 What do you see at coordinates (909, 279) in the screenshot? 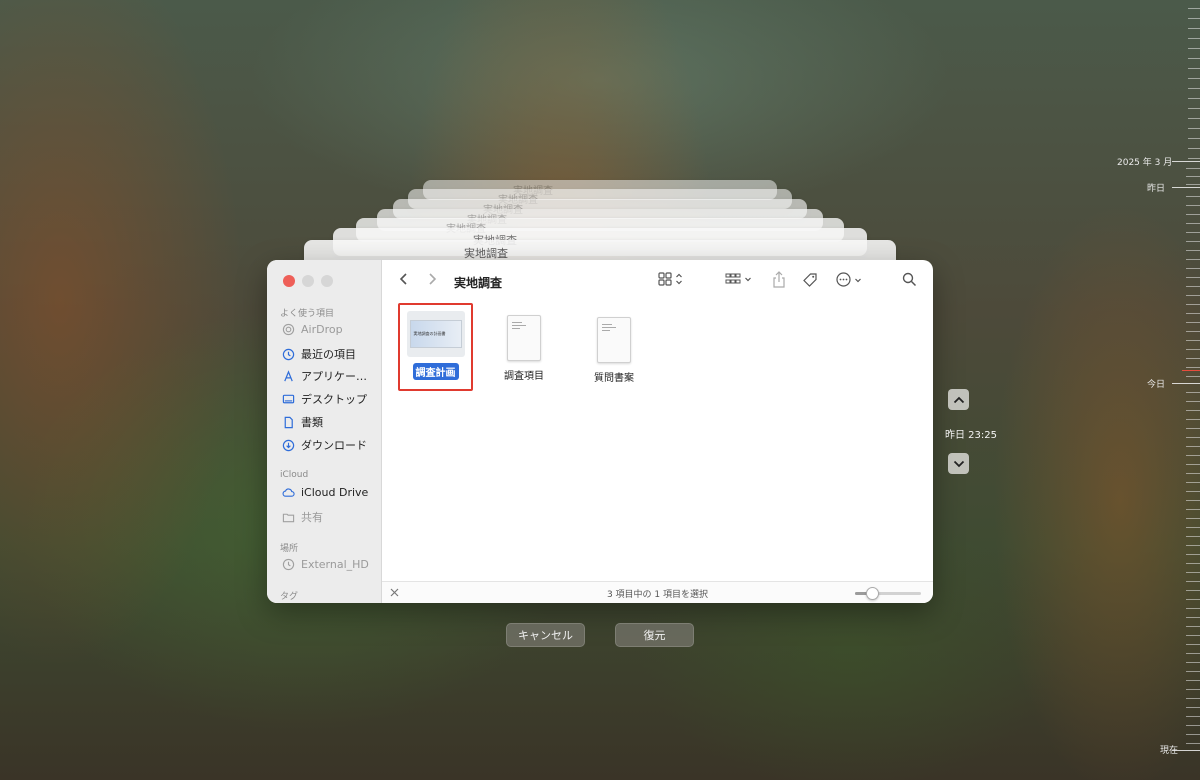
I see `search-button` at bounding box center [909, 279].